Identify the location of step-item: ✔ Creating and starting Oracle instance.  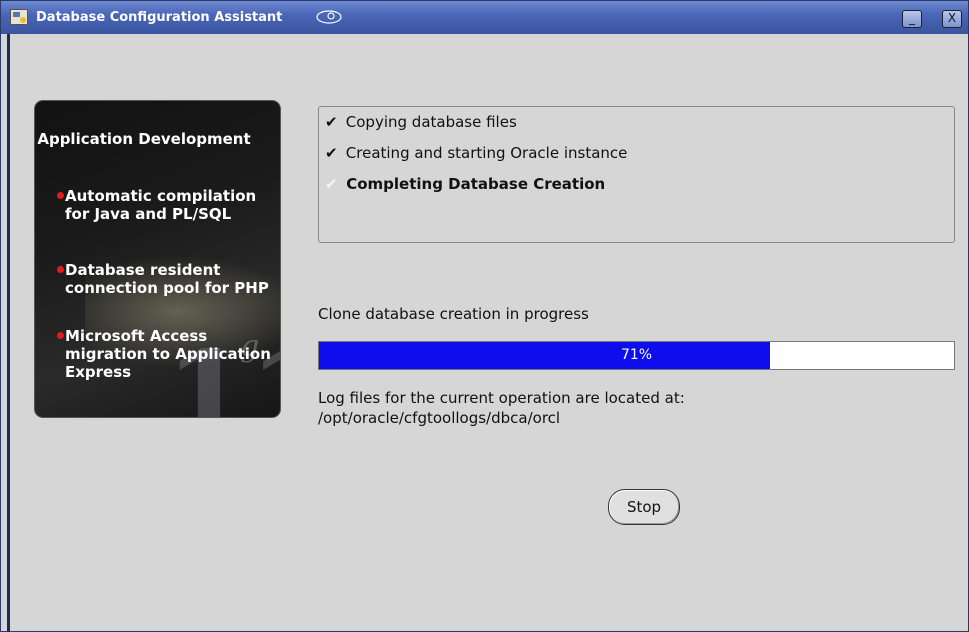
(476, 153).